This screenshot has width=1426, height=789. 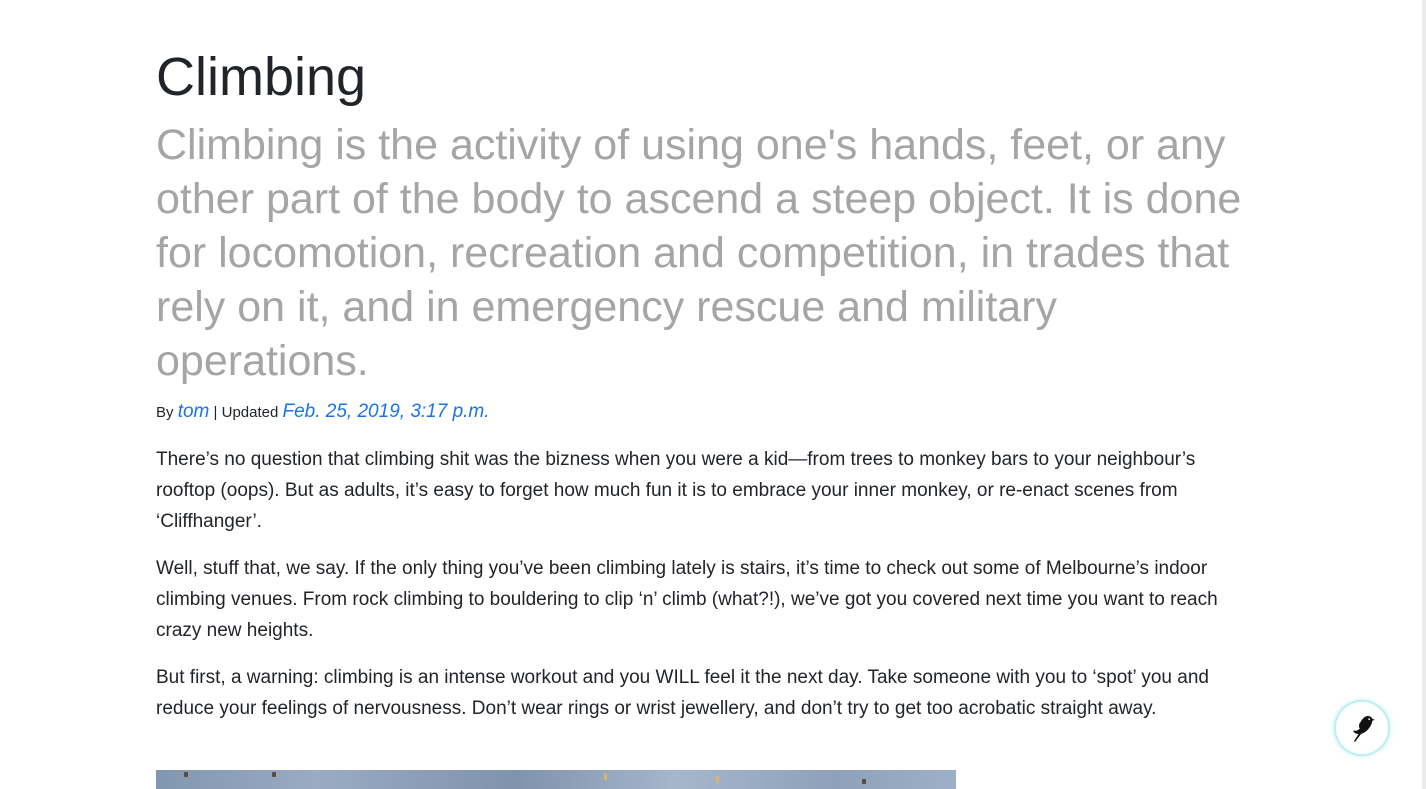 I want to click on scrollbar-track, so click(x=1424, y=394).